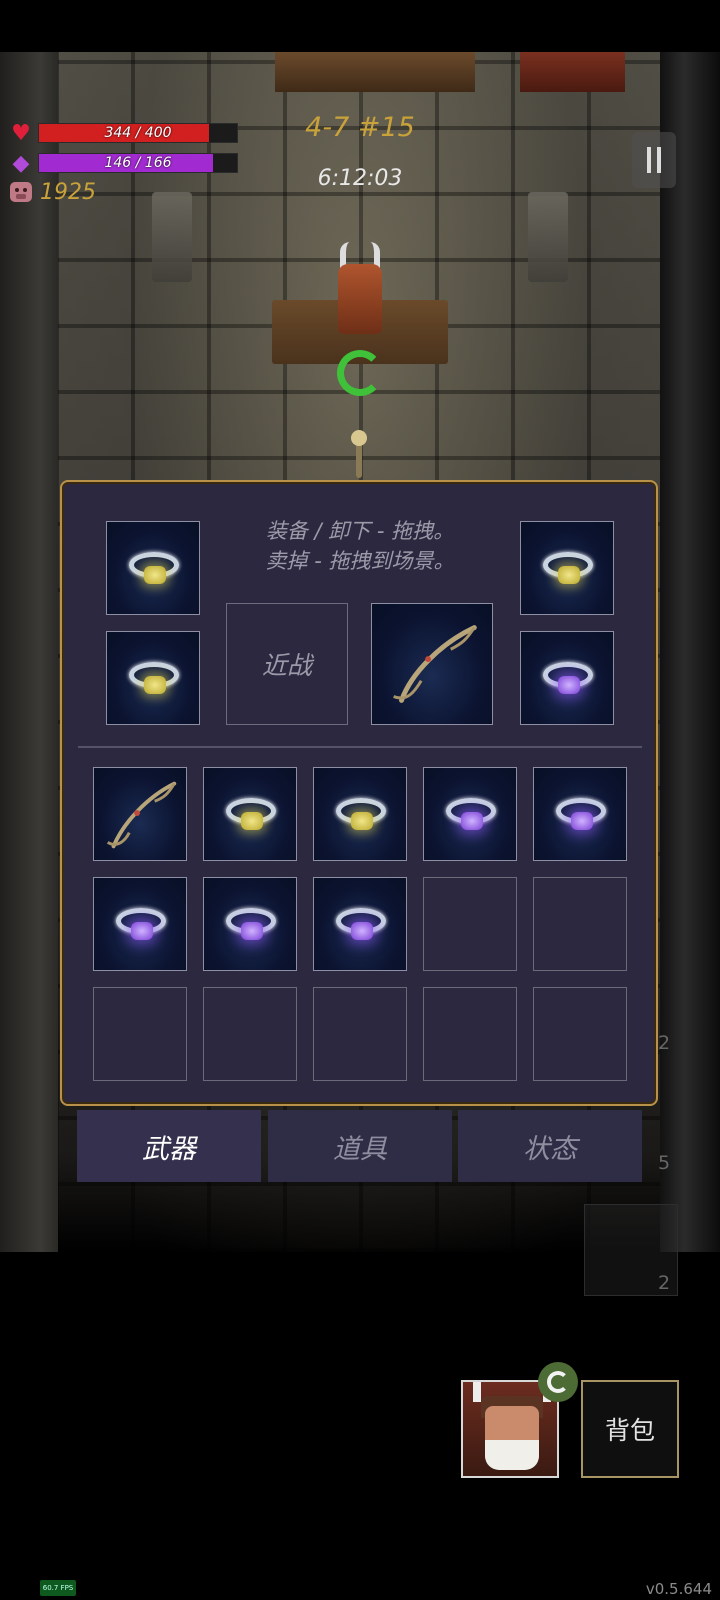 The width and height of the screenshot is (720, 1600). I want to click on equip-slot-ring-bottom-right, so click(567, 678).